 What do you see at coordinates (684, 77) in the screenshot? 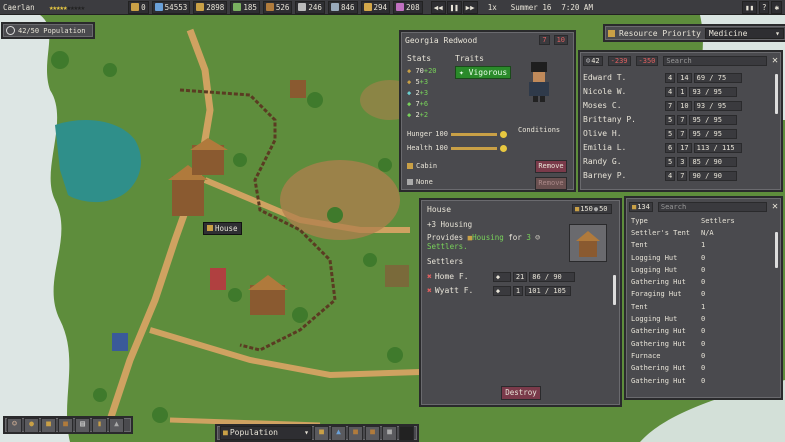
I see `settler-cell: 14` at bounding box center [684, 77].